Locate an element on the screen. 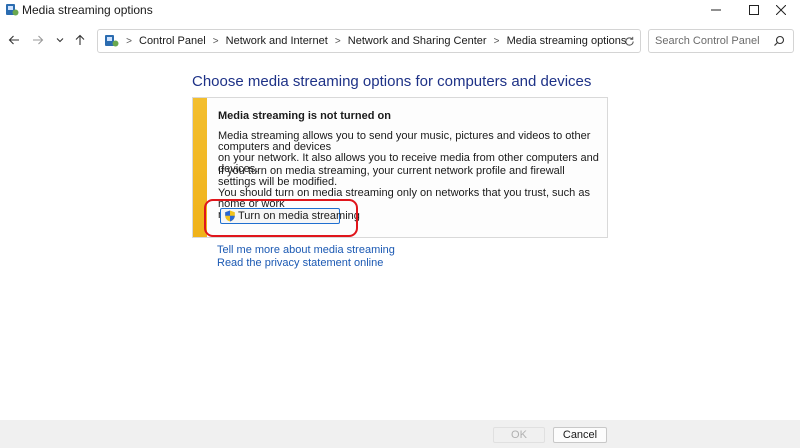  minimize-icon is located at coordinates (716, 10).